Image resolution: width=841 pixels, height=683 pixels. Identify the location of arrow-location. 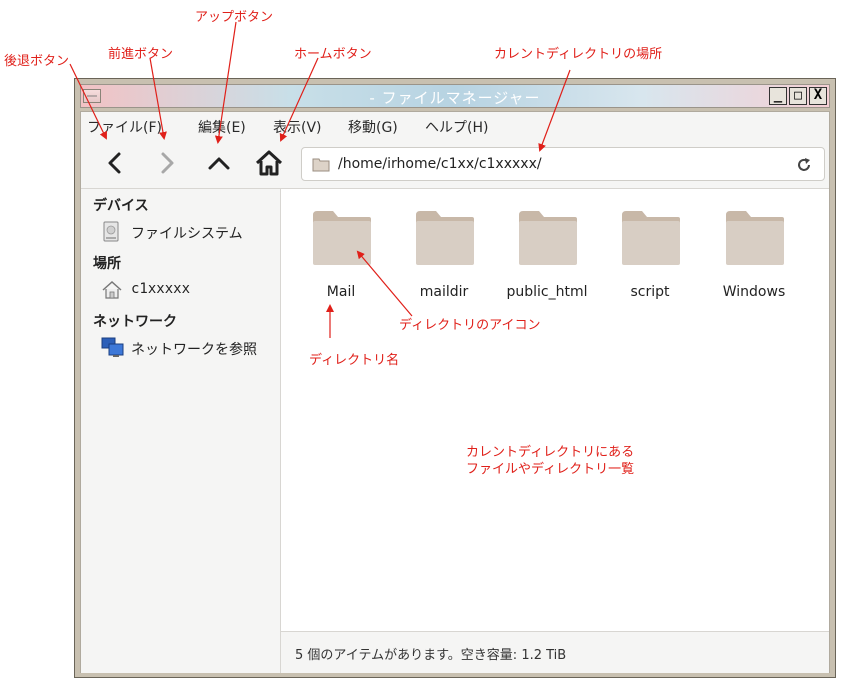
(554, 110).